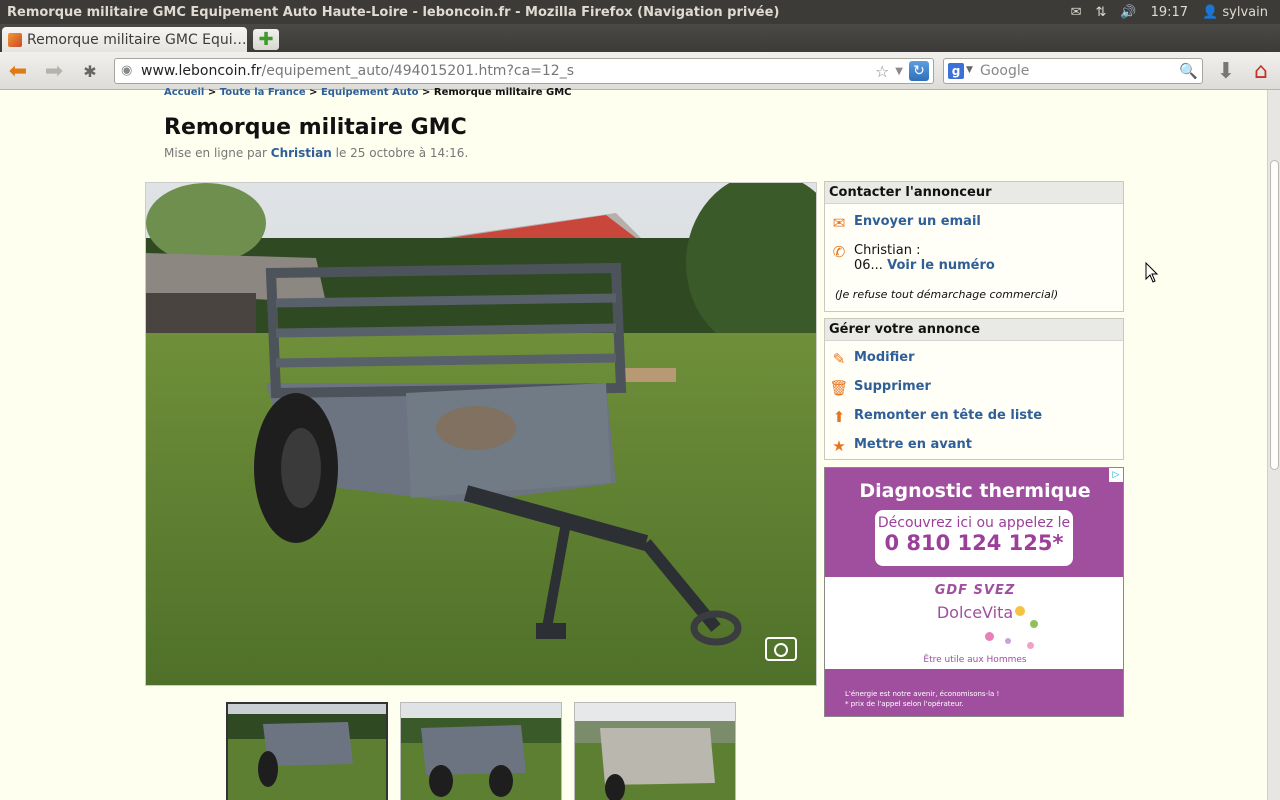 The height and width of the screenshot is (800, 1280). What do you see at coordinates (884, 357) in the screenshot?
I see `modify-link: Modifier` at bounding box center [884, 357].